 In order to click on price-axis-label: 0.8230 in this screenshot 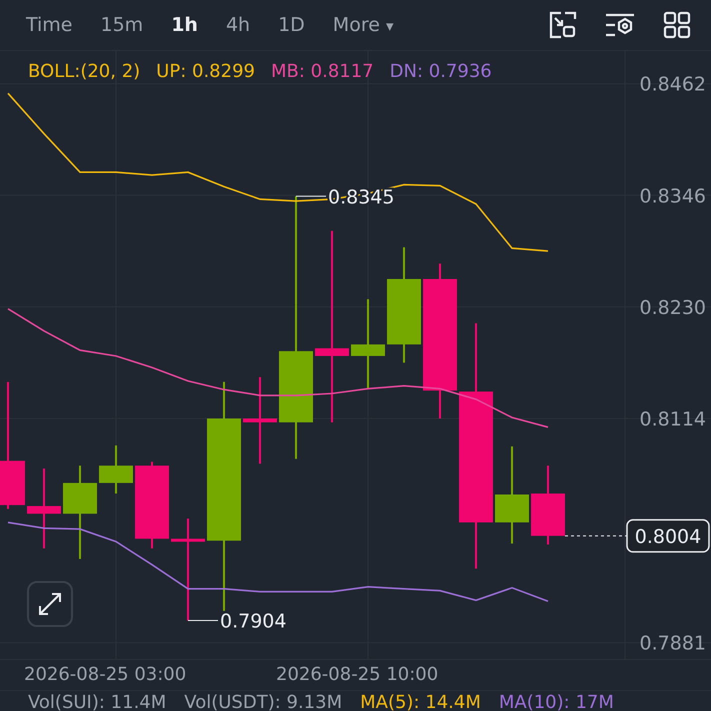, I will do `click(673, 307)`.